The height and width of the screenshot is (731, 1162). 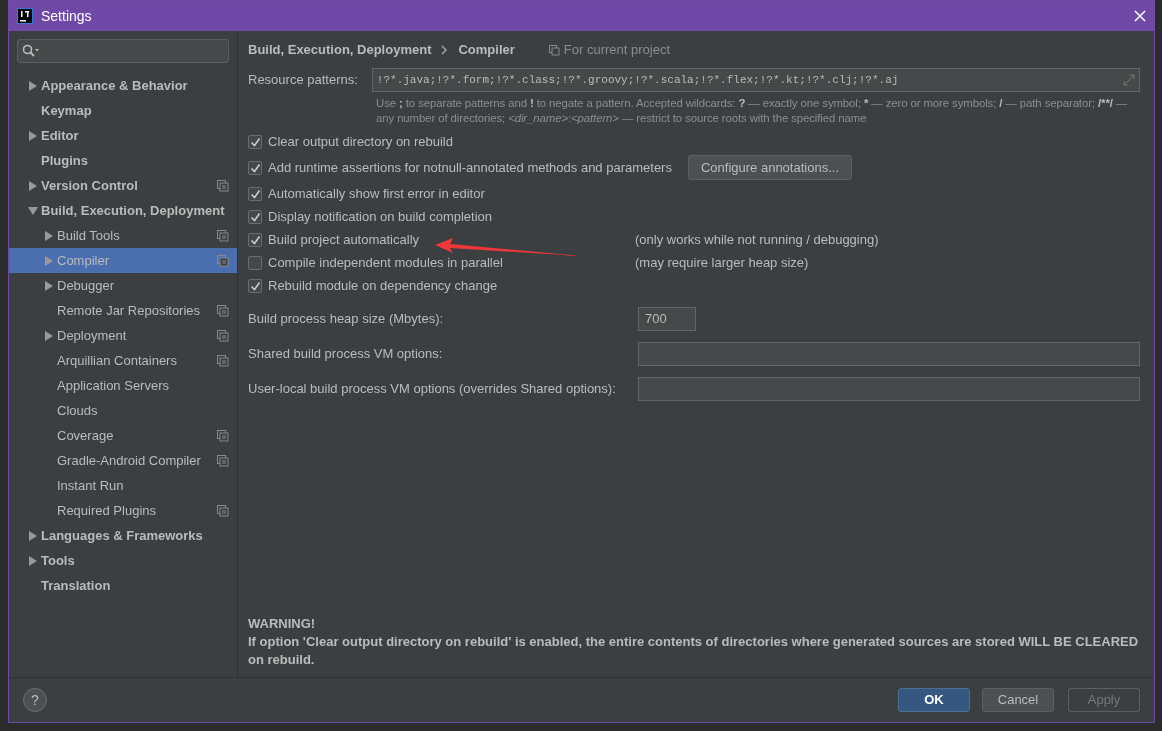 What do you see at coordinates (123, 510) in the screenshot?
I see `tree-item: Required Plugins` at bounding box center [123, 510].